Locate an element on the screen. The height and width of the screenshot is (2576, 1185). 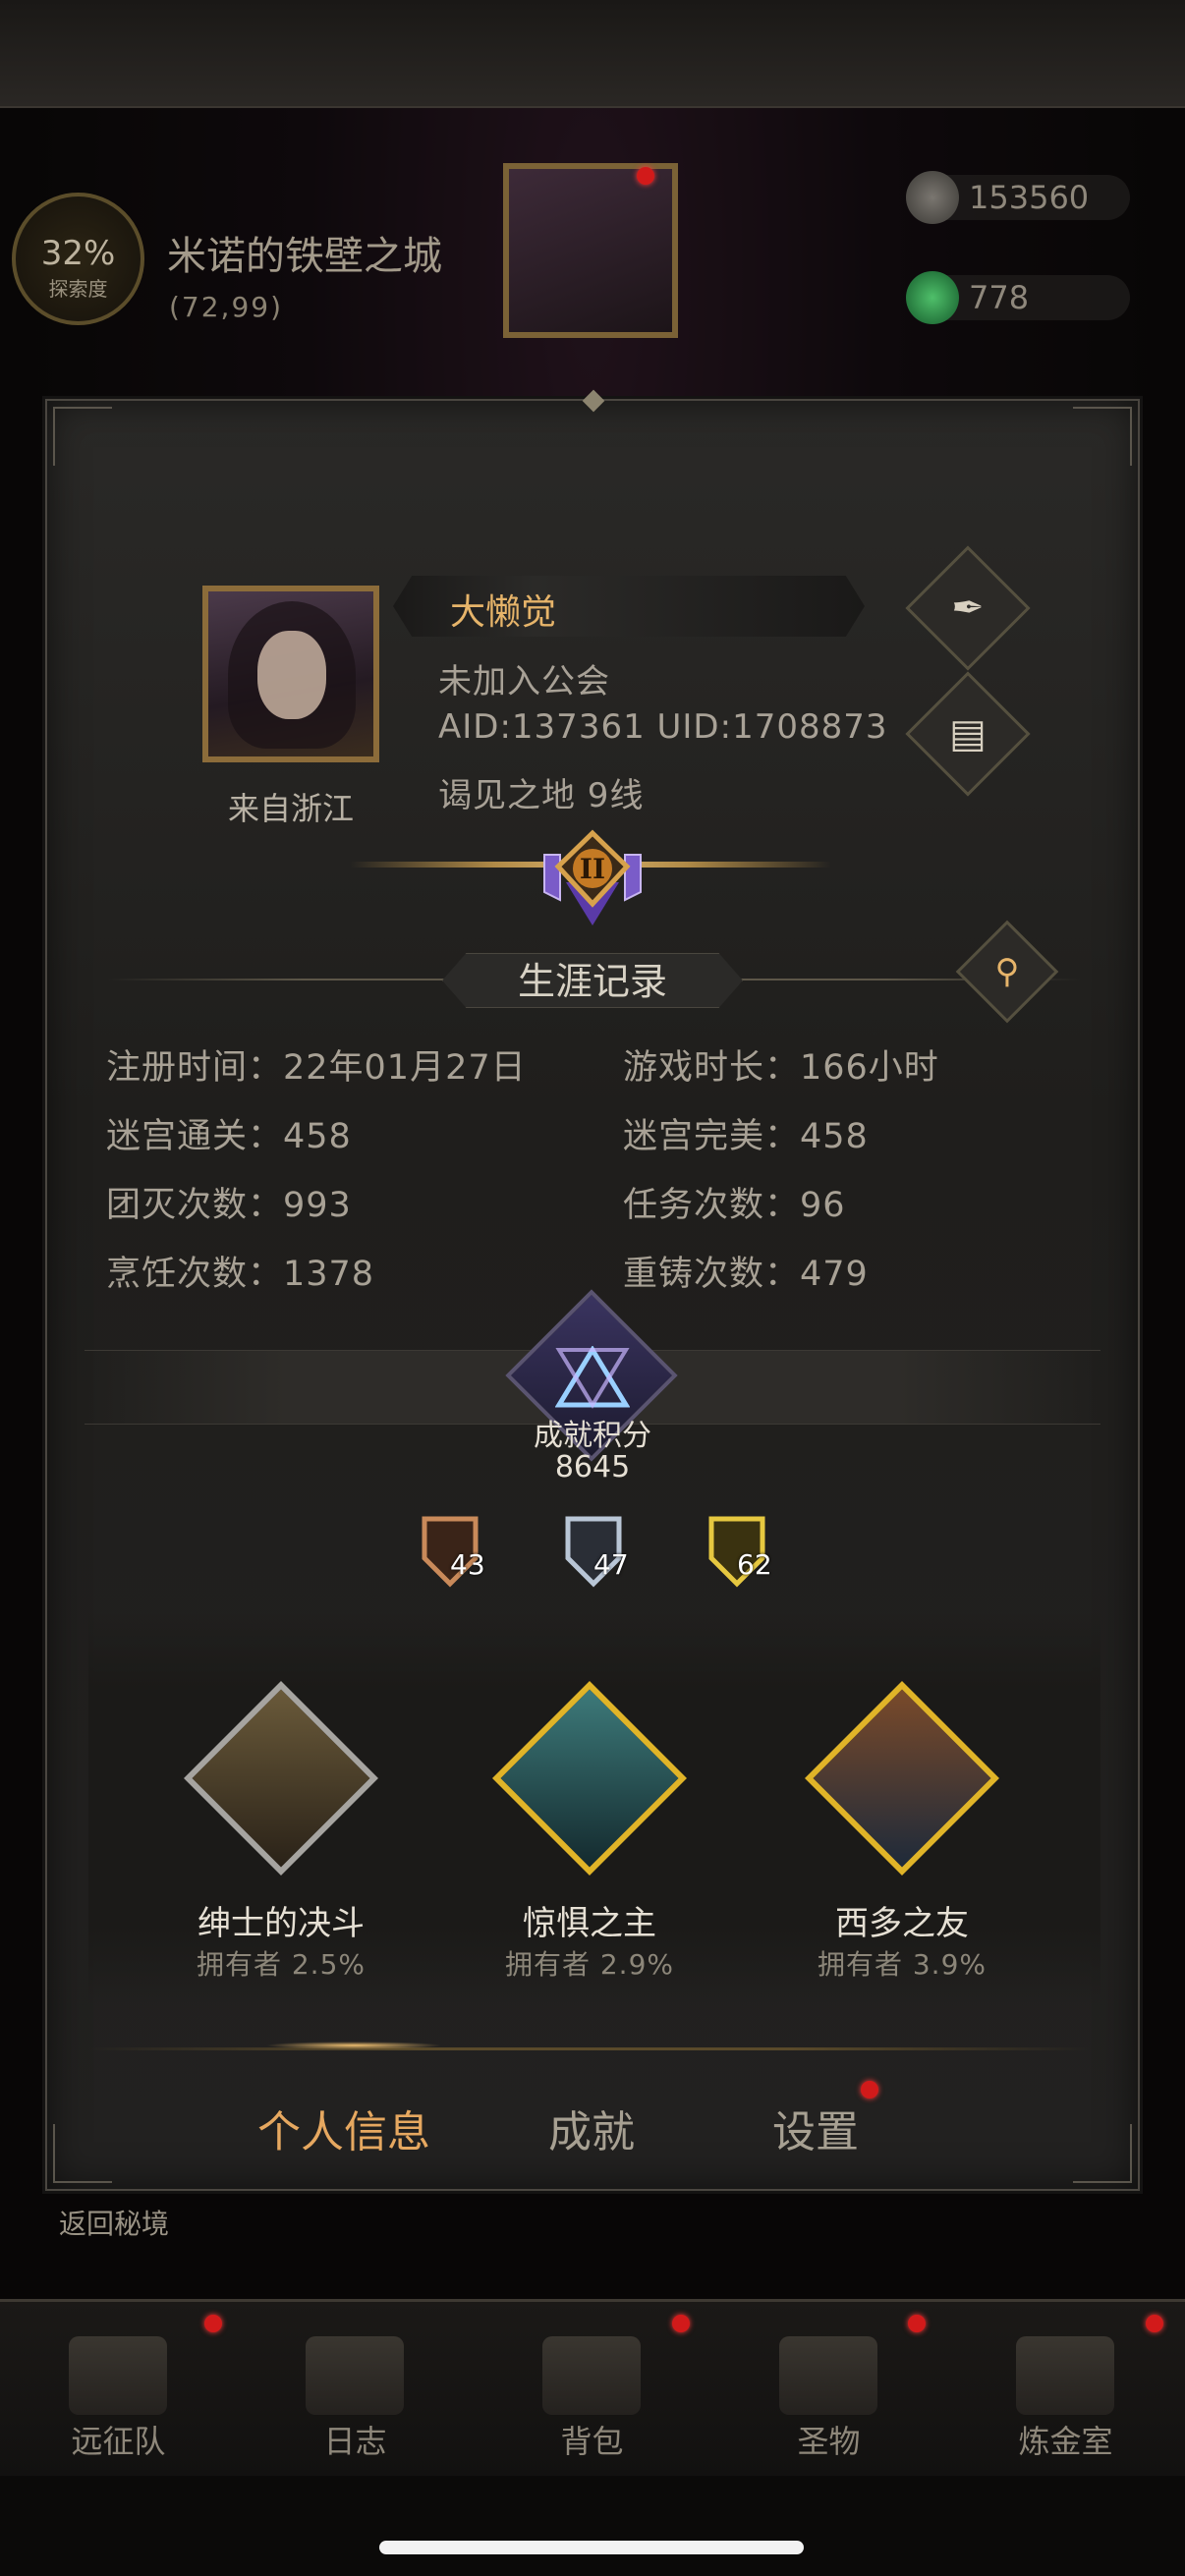
featured-title-1: 绅士的决斗 is located at coordinates (282, 1923).